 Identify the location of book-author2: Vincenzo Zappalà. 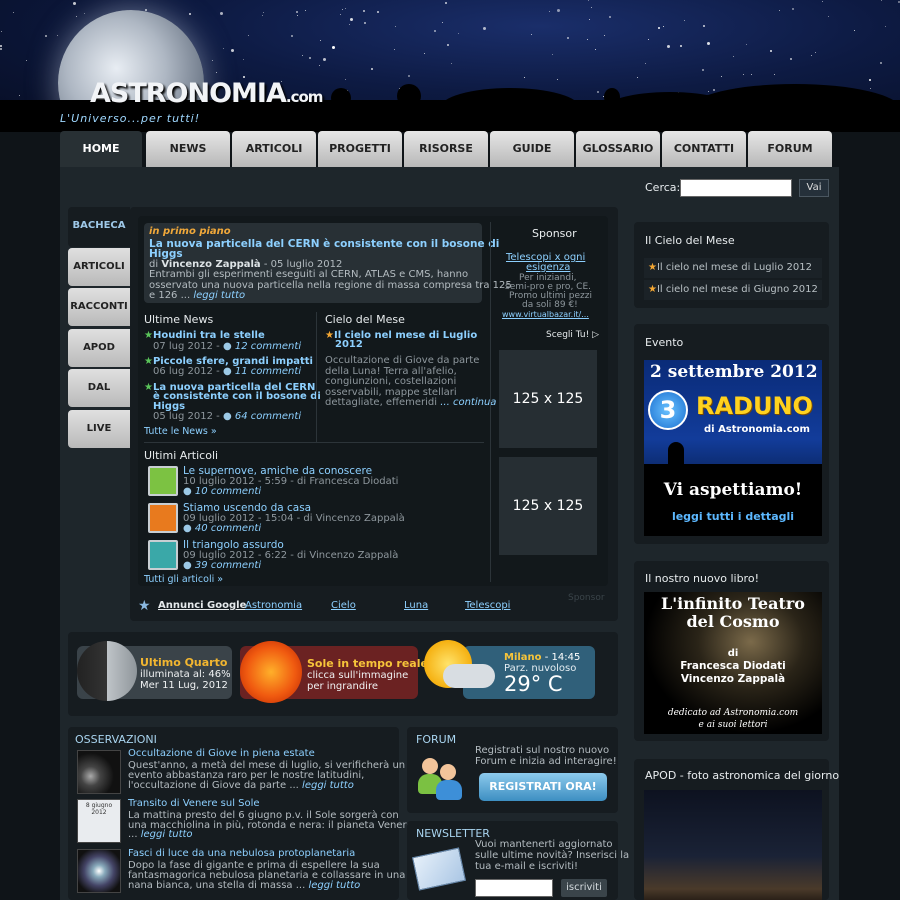
(733, 679).